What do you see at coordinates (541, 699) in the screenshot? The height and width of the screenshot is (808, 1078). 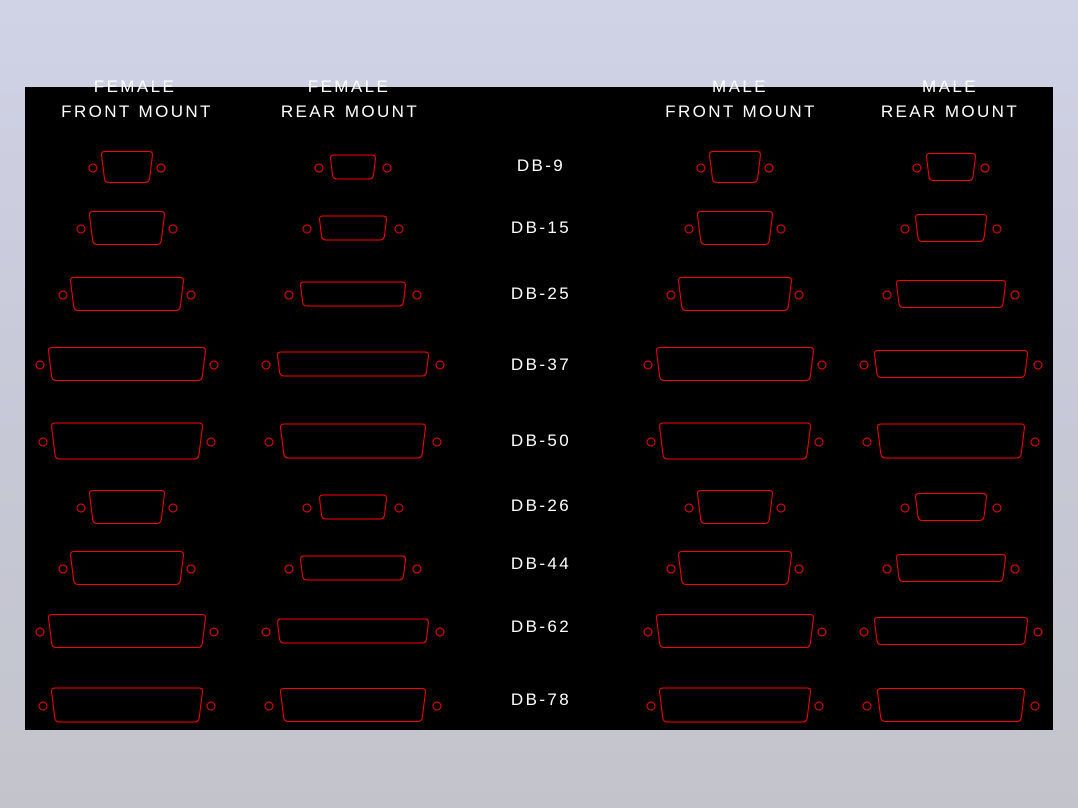 I see `connector-label: DB-78` at bounding box center [541, 699].